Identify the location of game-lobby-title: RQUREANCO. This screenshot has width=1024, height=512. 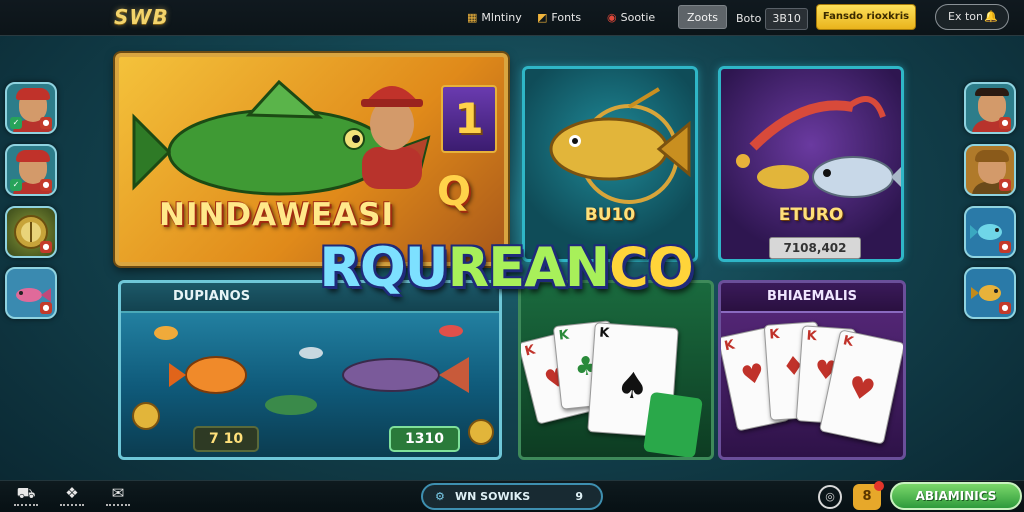
(506, 268).